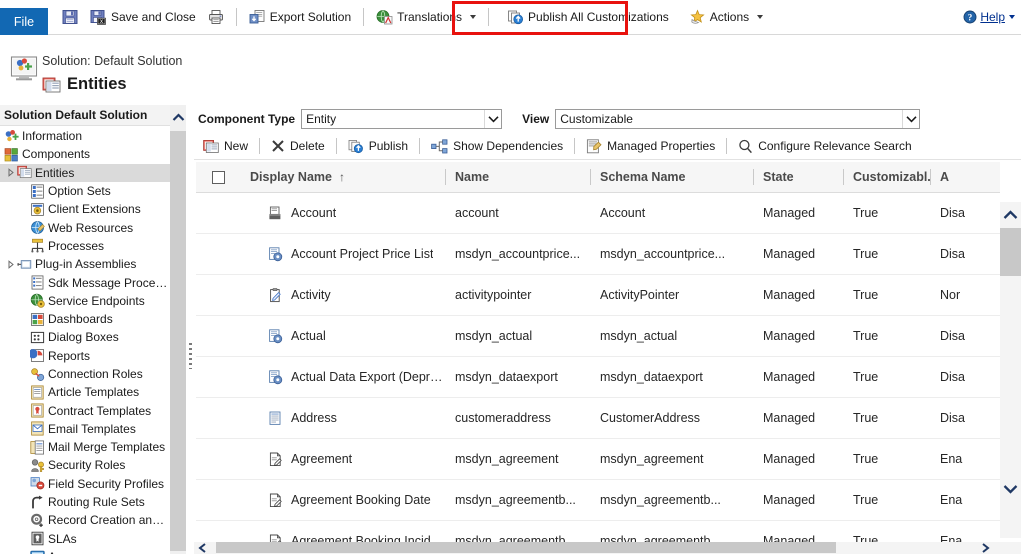 Image resolution: width=1021 pixels, height=554 pixels. Describe the element at coordinates (989, 17) in the screenshot. I see `help-menu: ? Help` at that location.